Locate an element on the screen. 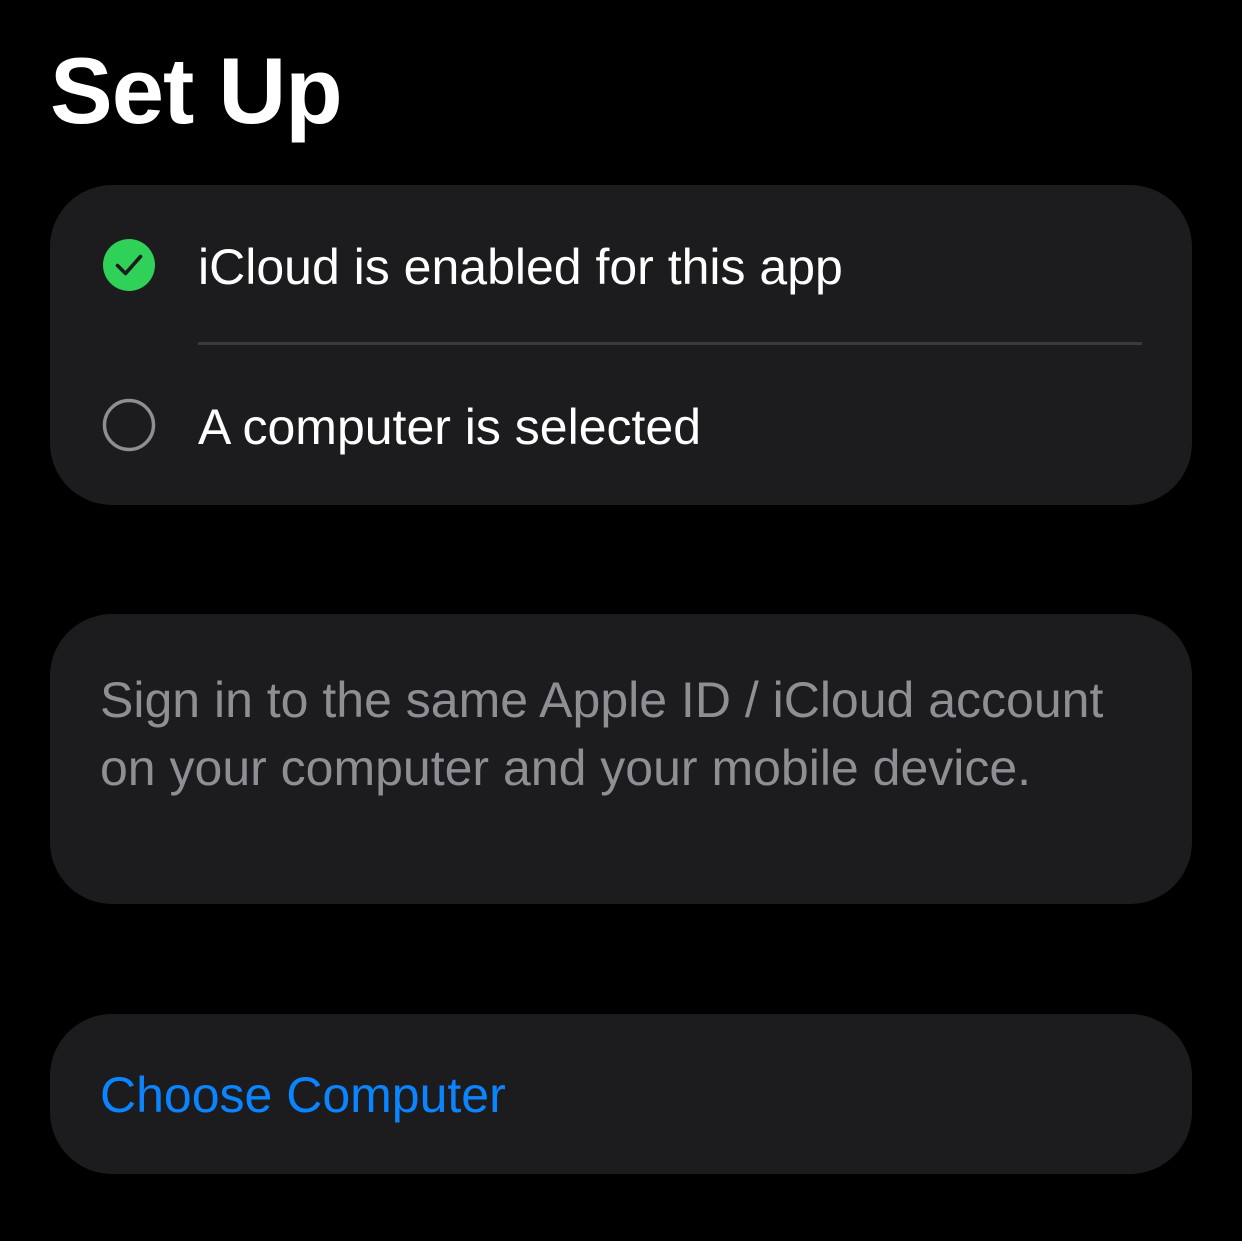  choose-computer-card: Choose Computer is located at coordinates (621, 1094).